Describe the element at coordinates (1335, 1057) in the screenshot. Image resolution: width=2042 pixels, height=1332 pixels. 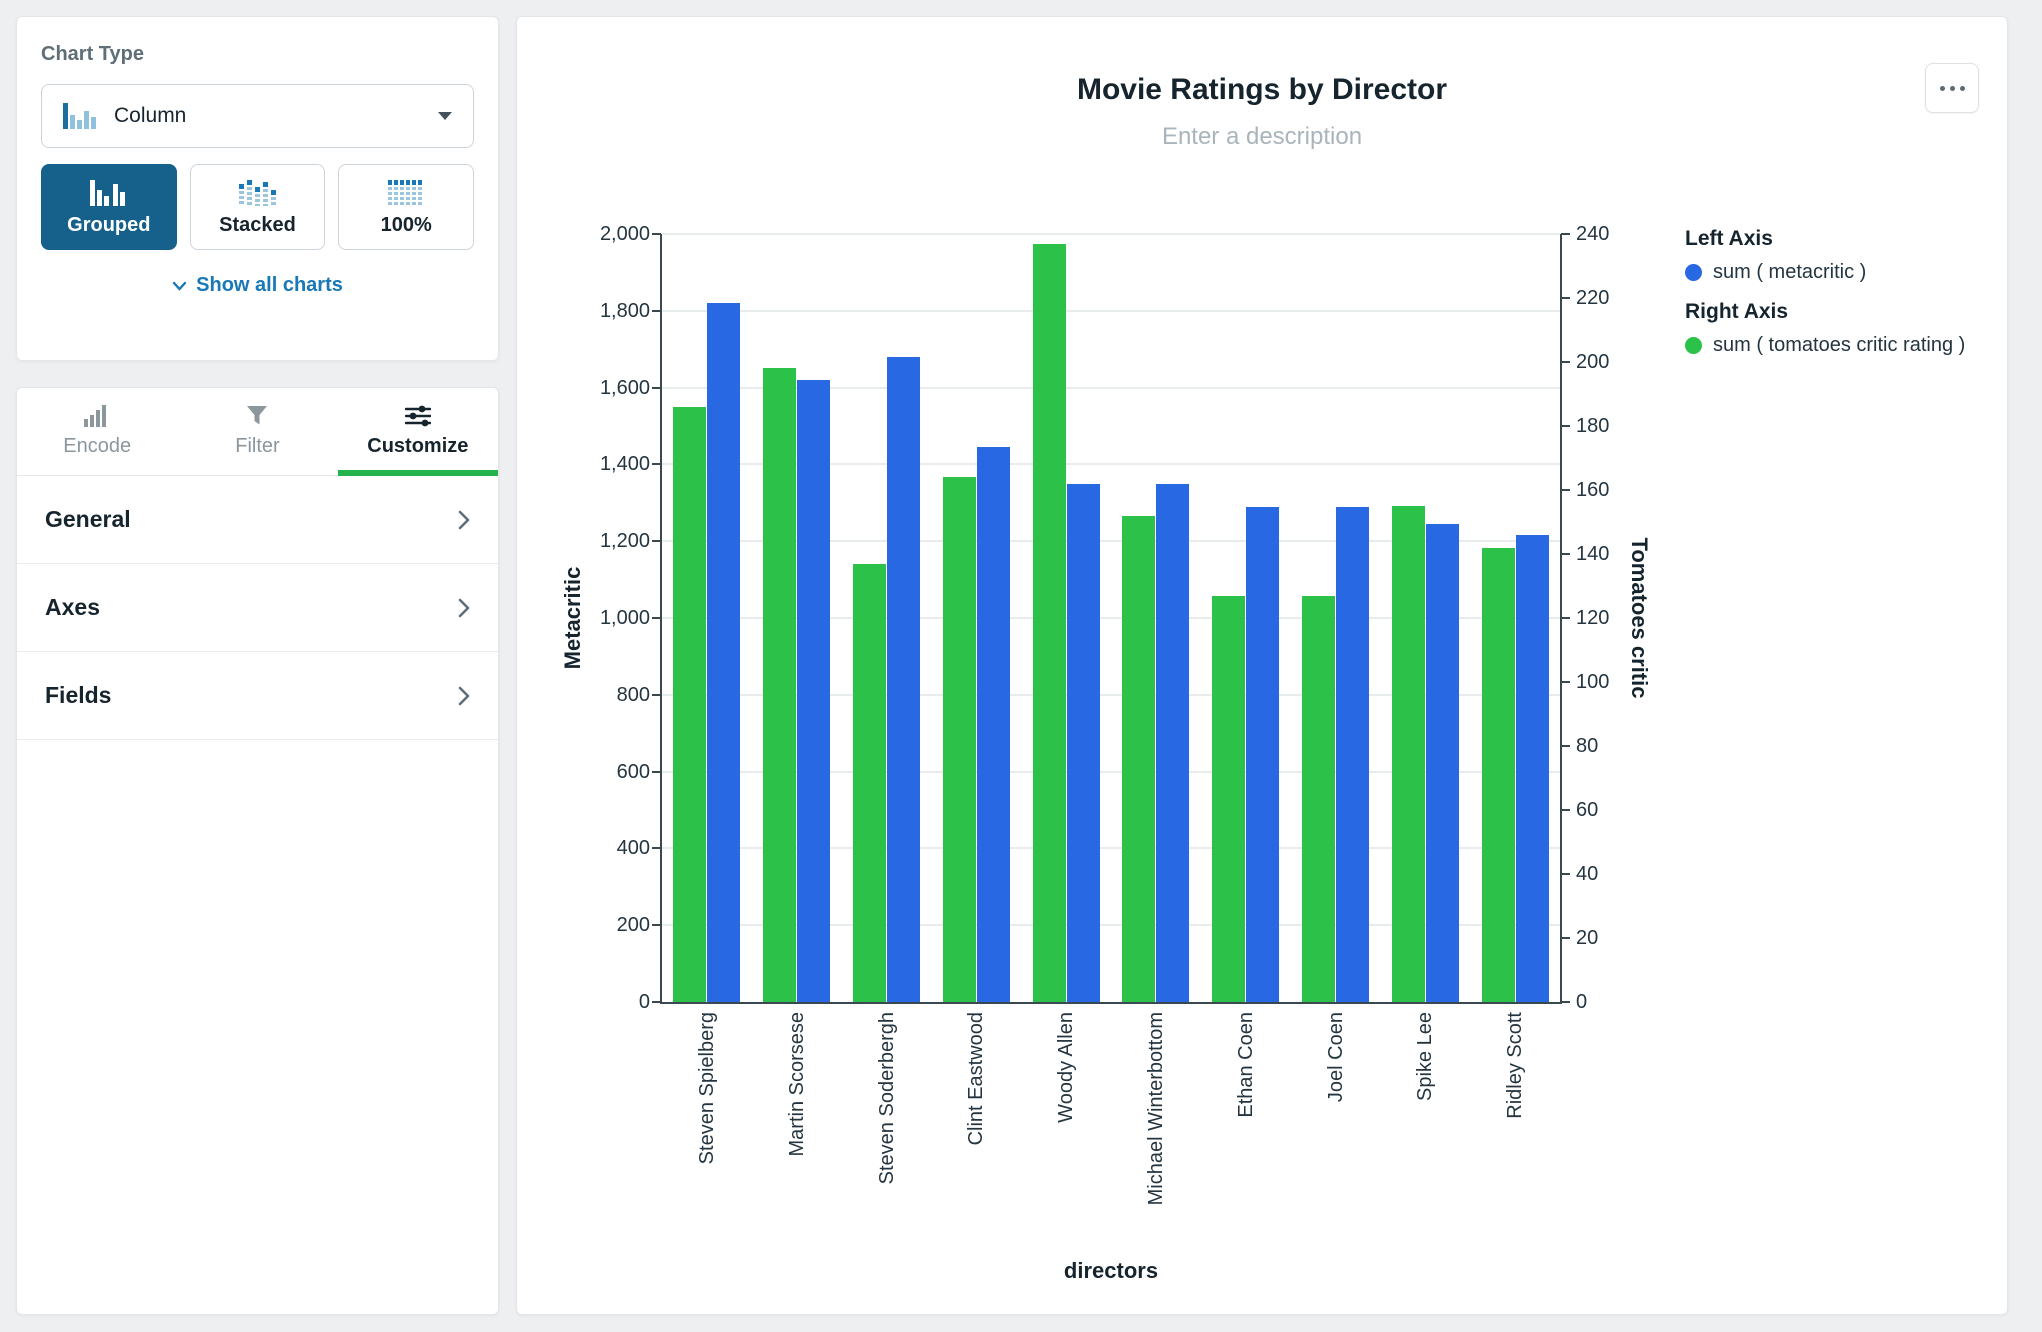
I see `x-axis-tick-label: Joel Coen` at that location.